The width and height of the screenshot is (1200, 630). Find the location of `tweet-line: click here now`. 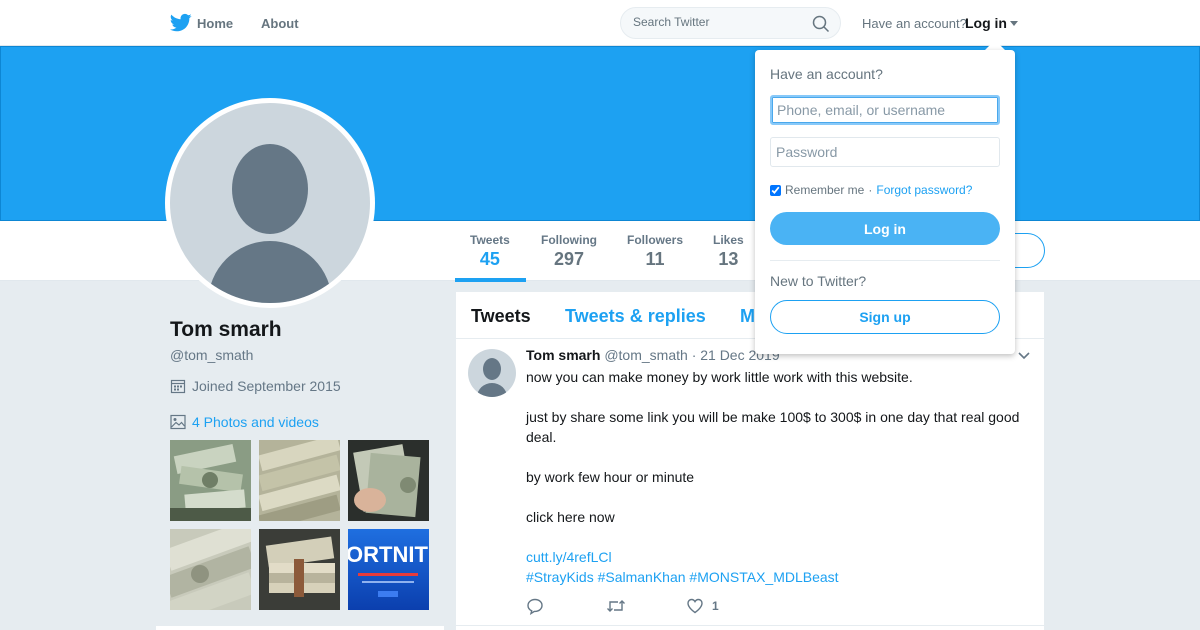

tweet-line: click here now is located at coordinates (570, 517).